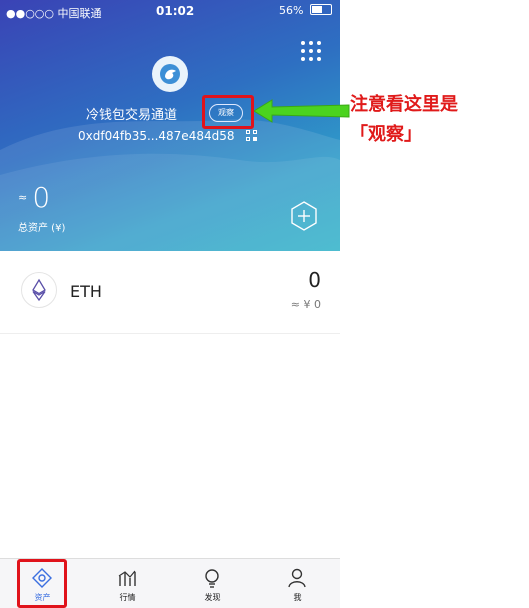 The image size is (529, 608). What do you see at coordinates (297, 578) in the screenshot?
I see `profile-icon` at bounding box center [297, 578].